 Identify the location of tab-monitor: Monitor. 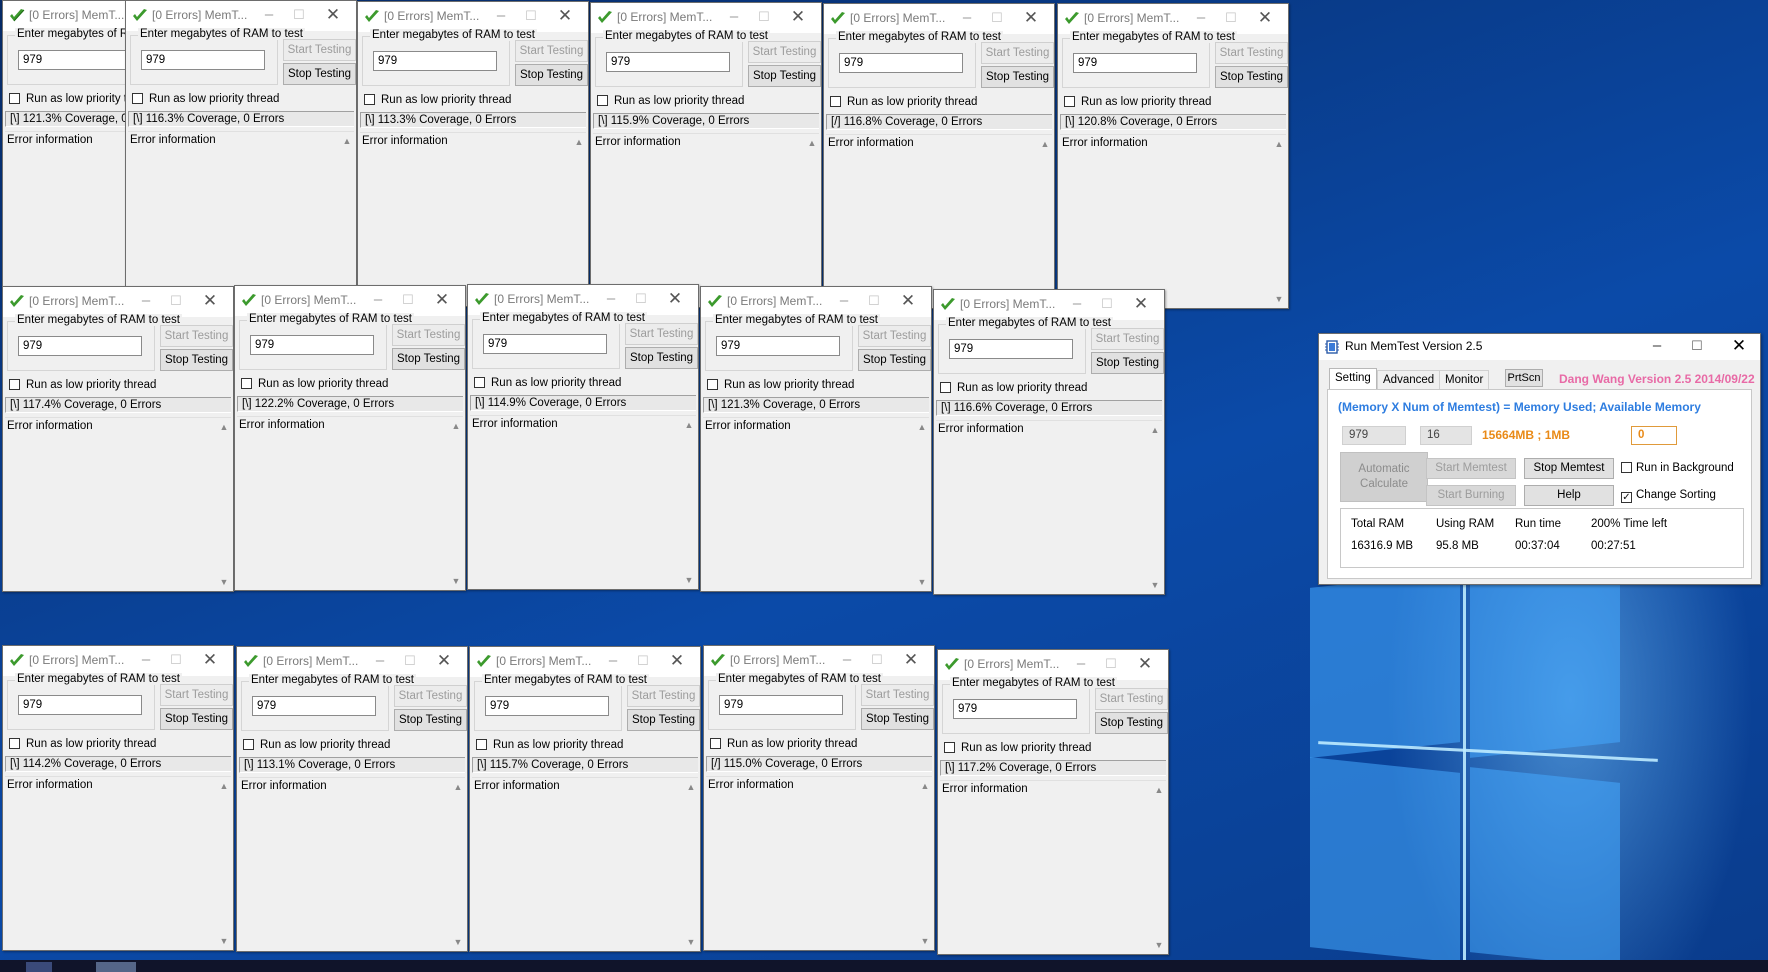
(1464, 379).